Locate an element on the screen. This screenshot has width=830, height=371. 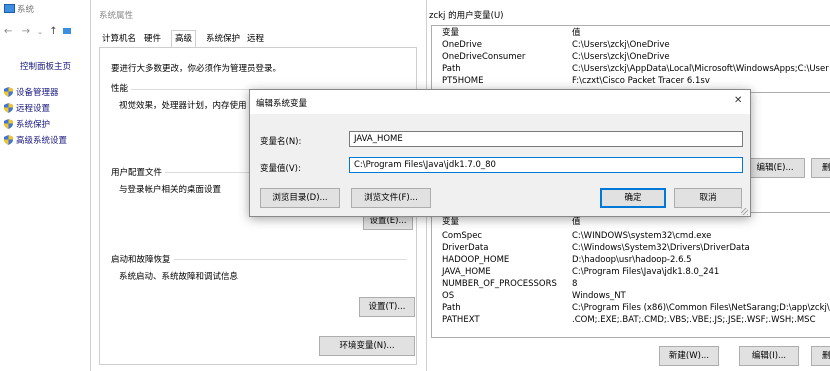
cancel-button: 取消 is located at coordinates (708, 198).